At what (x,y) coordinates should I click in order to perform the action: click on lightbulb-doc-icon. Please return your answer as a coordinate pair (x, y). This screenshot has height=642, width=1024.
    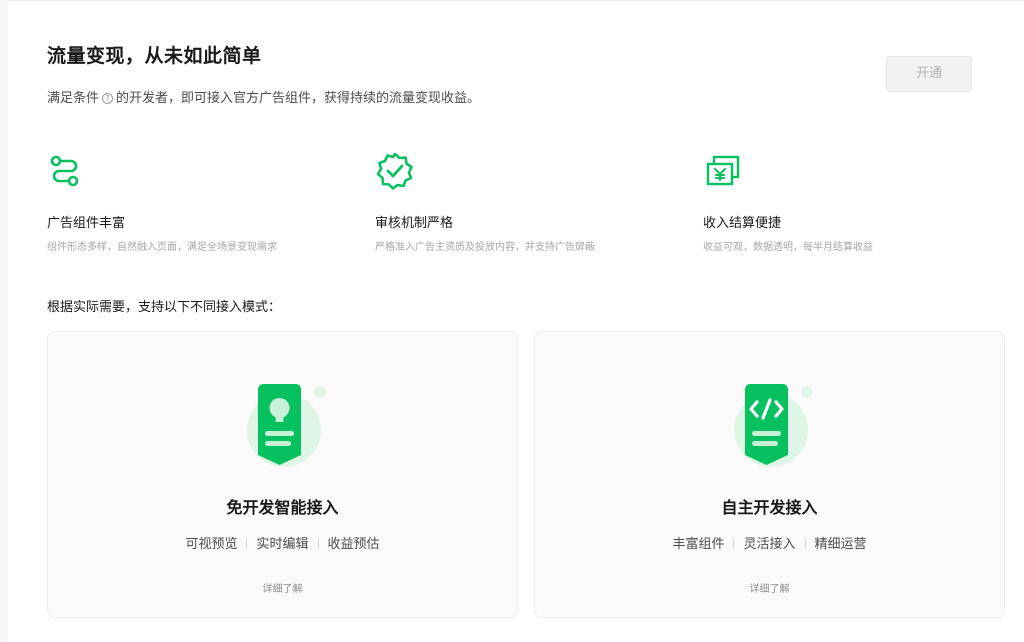
    Looking at the image, I should click on (286, 425).